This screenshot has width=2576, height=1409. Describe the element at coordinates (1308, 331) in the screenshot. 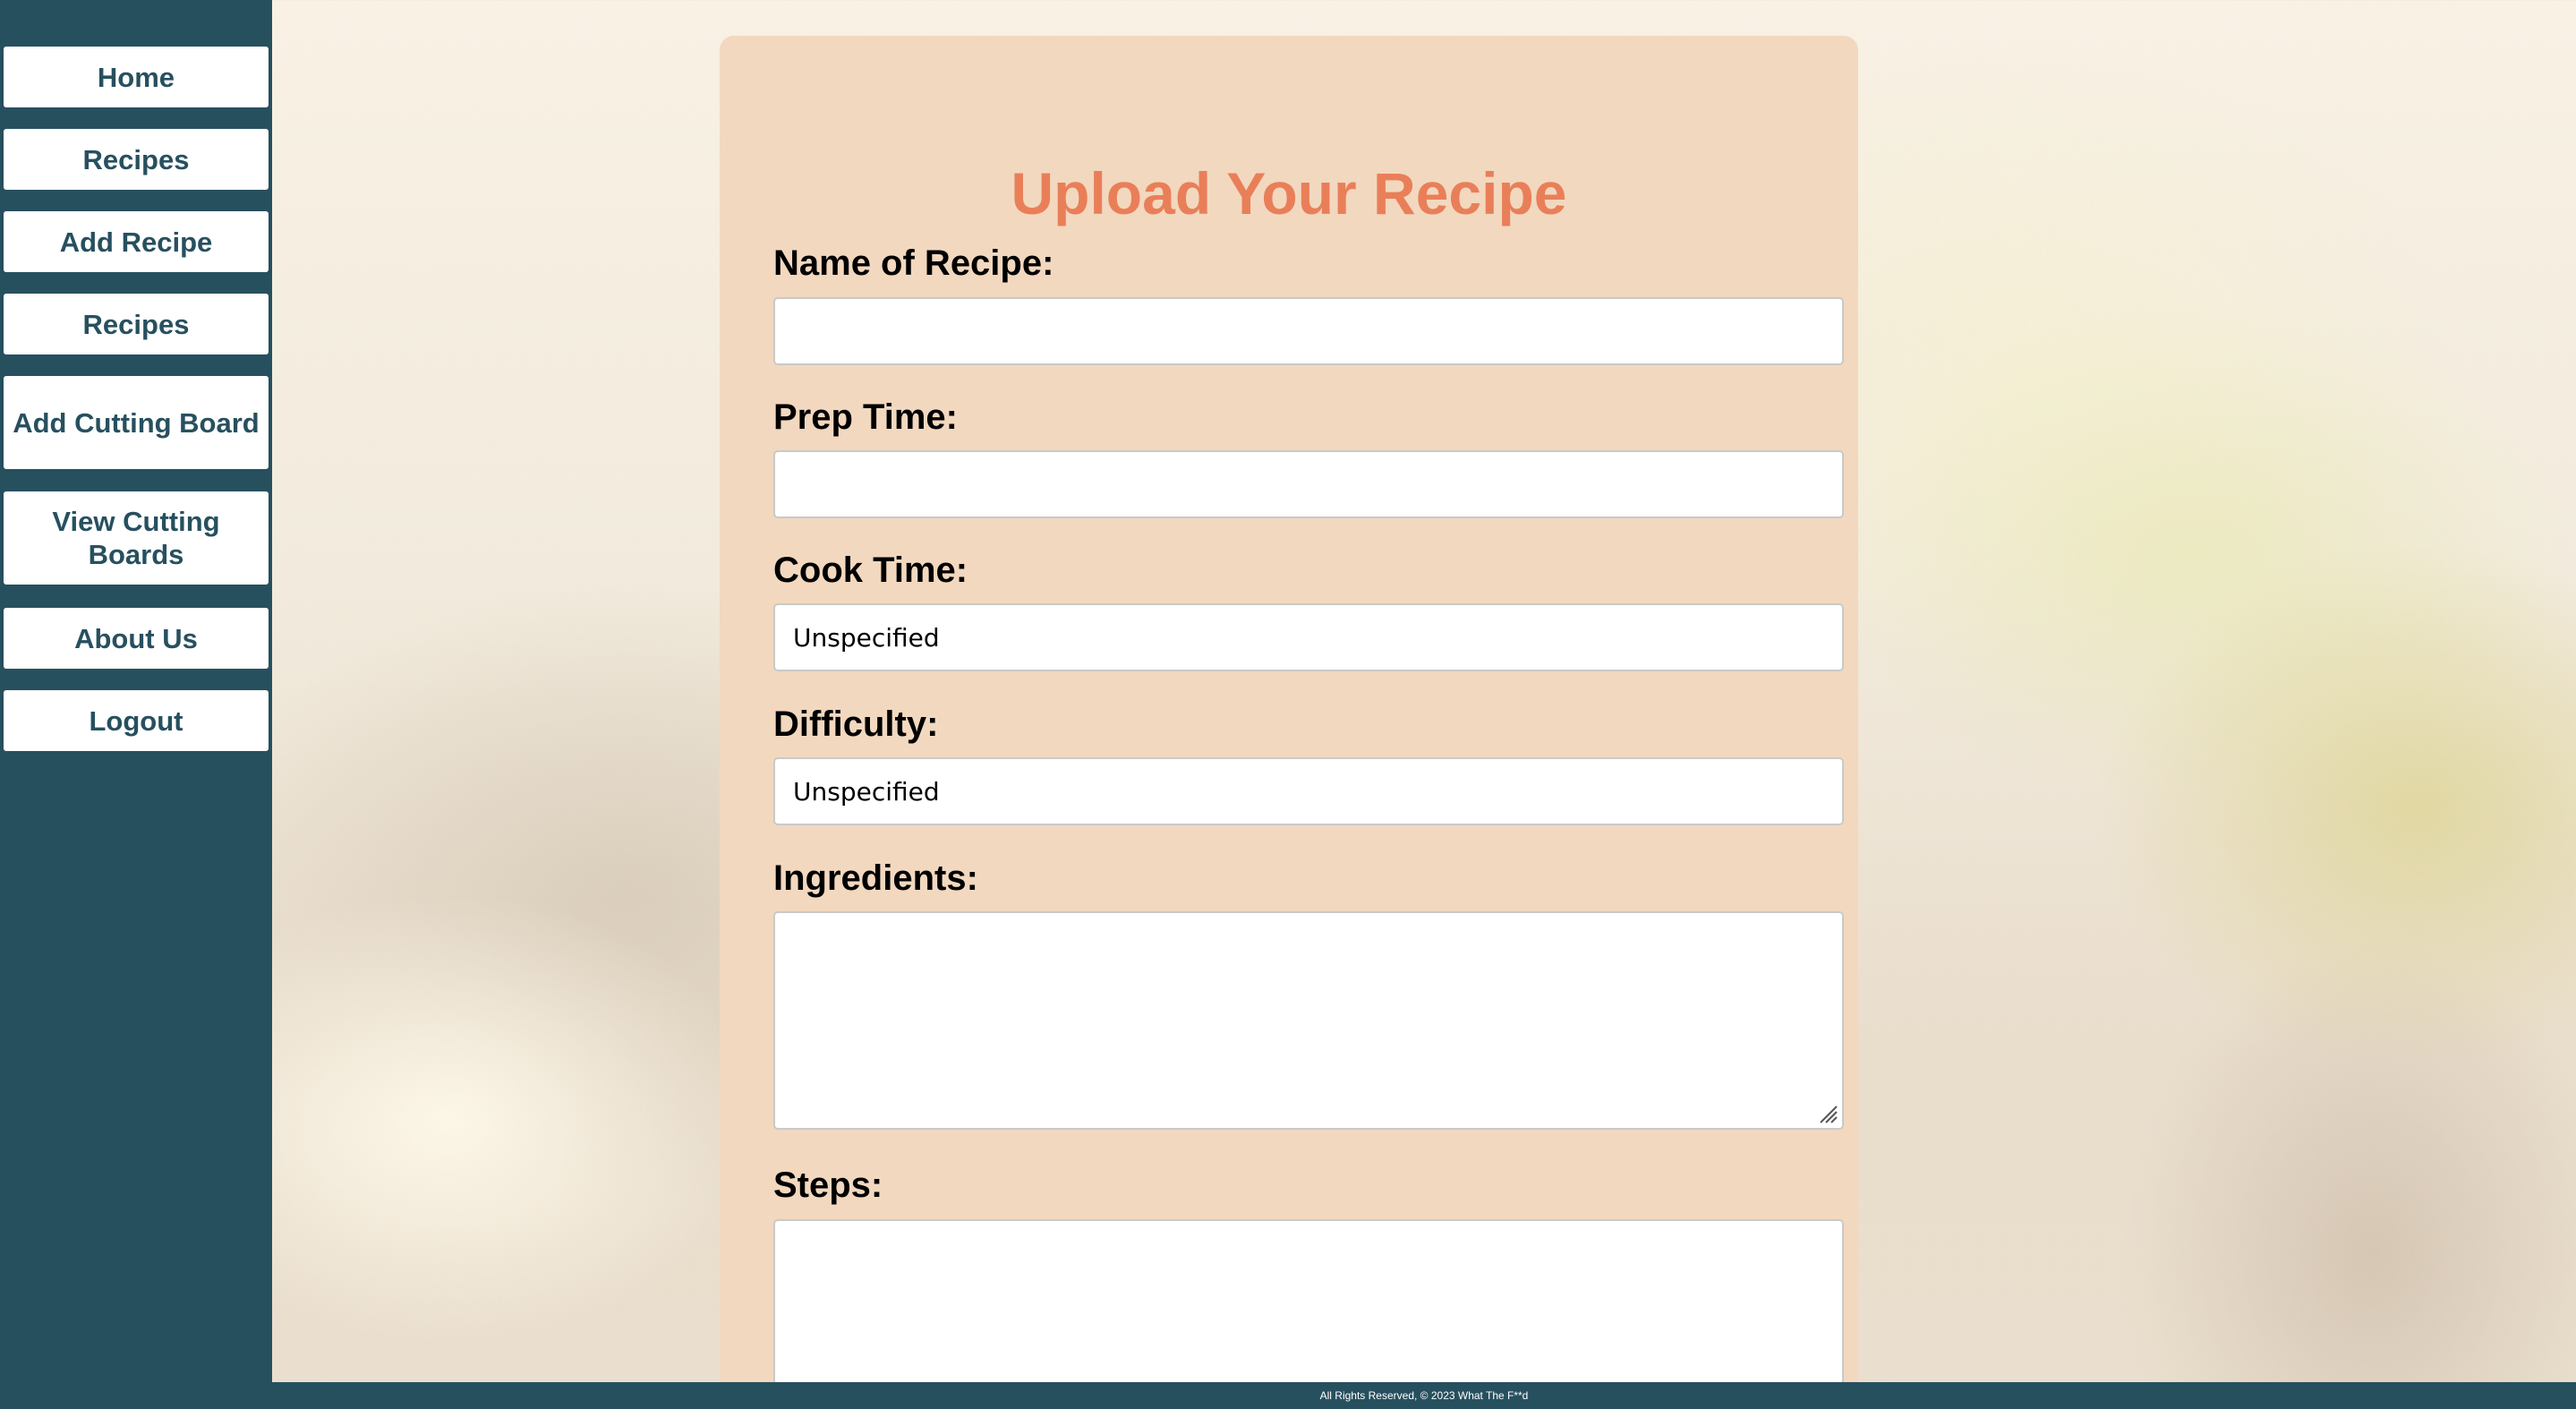

I see `name-input` at that location.